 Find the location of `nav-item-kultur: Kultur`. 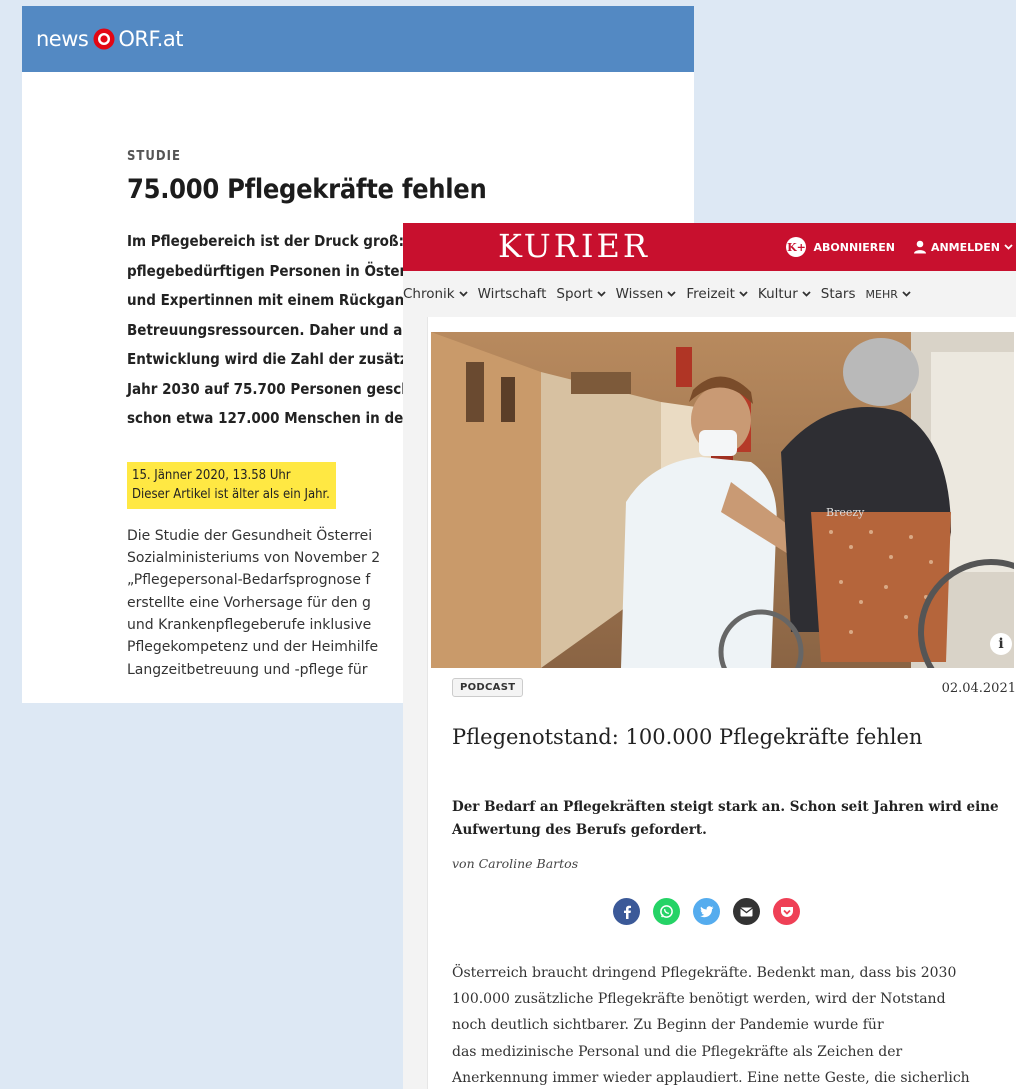

nav-item-kultur: Kultur is located at coordinates (784, 294).